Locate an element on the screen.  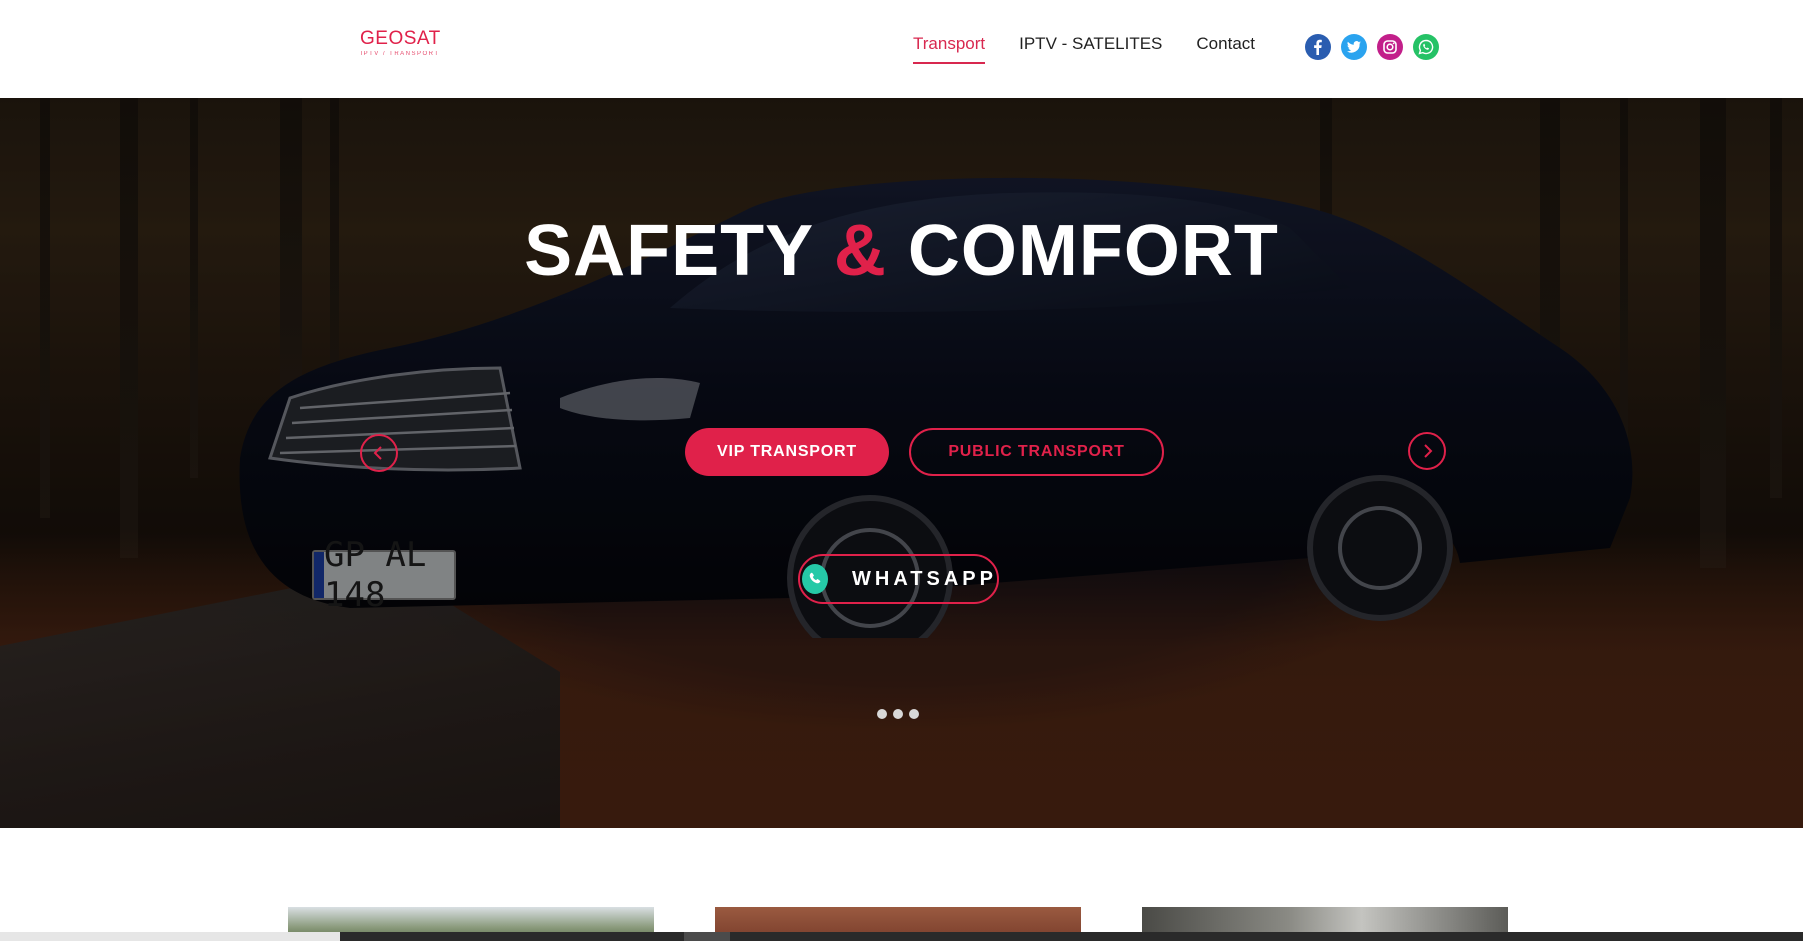
slider-prev-button is located at coordinates (379, 453).